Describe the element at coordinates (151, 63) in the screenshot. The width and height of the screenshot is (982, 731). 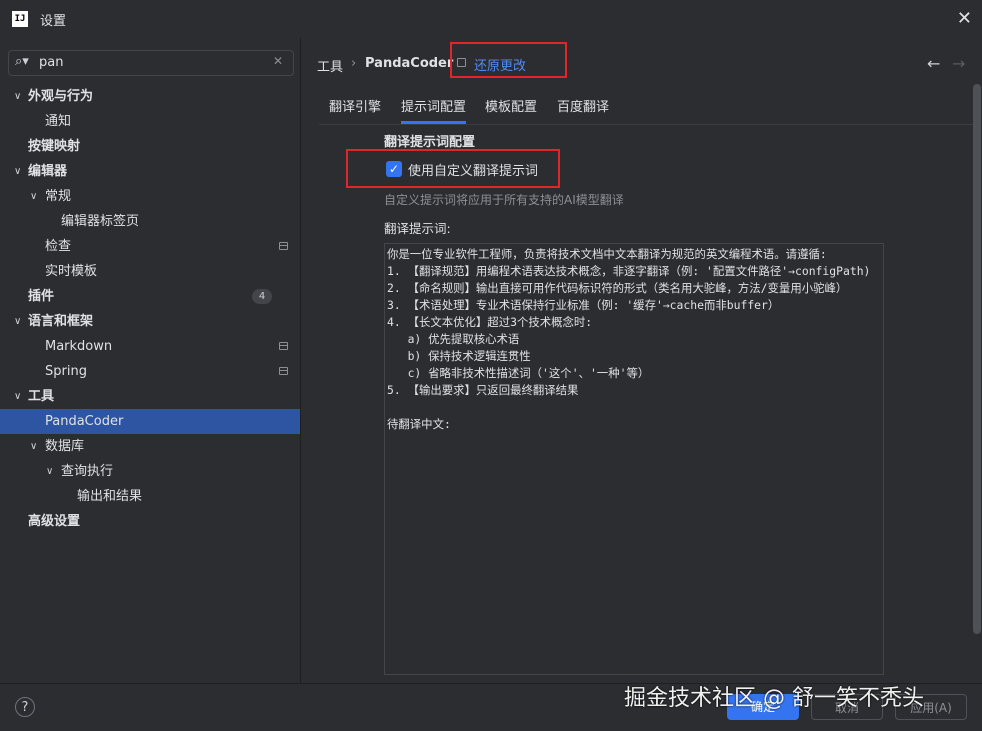
I see `search-input: ⌕▾ pan ✕` at that location.